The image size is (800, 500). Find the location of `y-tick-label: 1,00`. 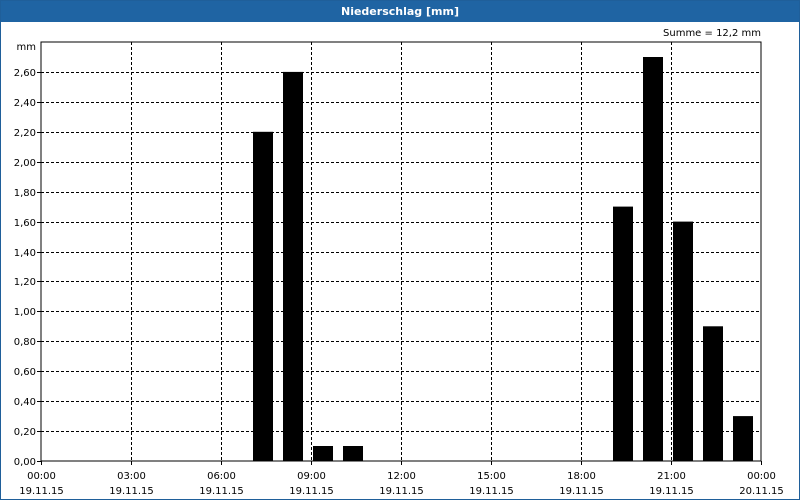

y-tick-label: 1,00 is located at coordinates (25, 312).